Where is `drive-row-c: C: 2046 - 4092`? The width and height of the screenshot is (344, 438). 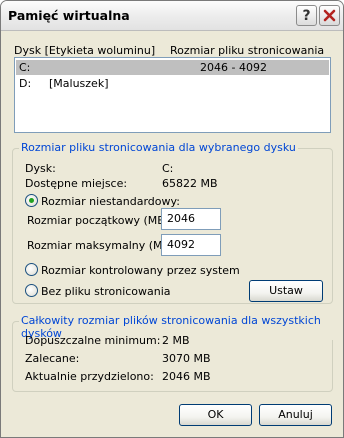 drive-row-c: C: 2046 - 4092 is located at coordinates (172, 67).